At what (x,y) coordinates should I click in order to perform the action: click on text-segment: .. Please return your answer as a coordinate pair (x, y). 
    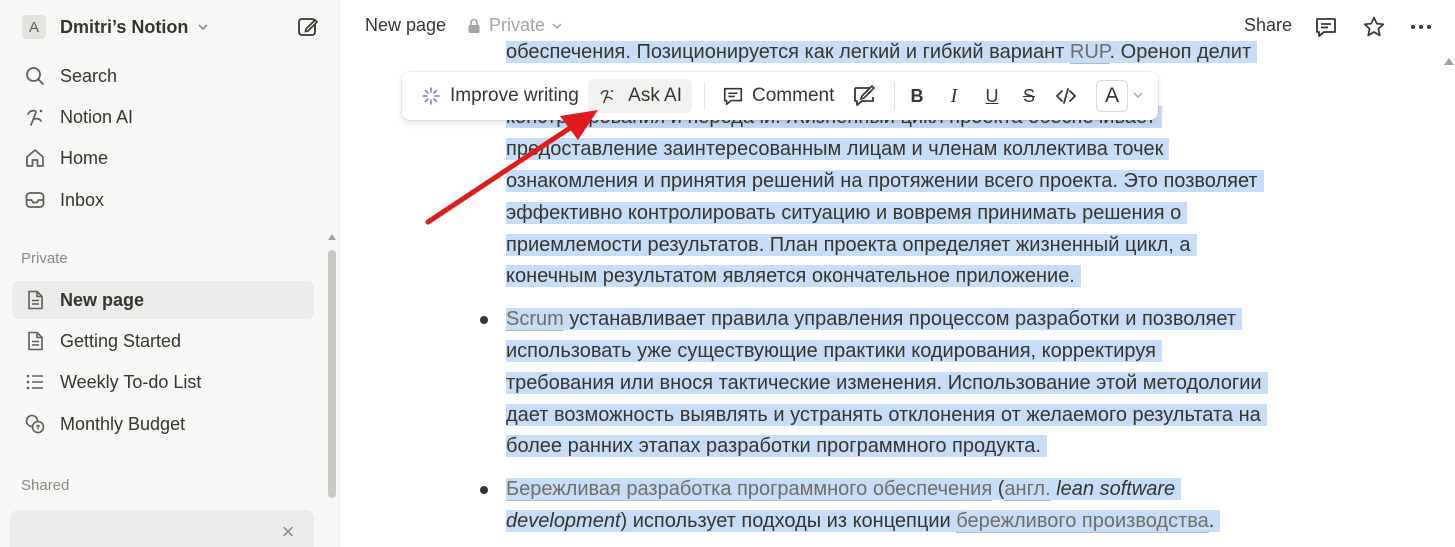
    Looking at the image, I should click on (1211, 521).